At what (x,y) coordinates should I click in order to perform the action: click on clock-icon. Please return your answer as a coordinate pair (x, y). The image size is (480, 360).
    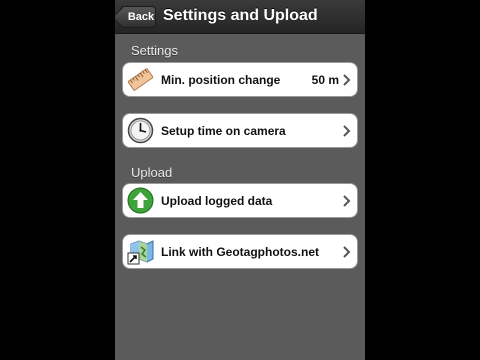
    Looking at the image, I should click on (140, 130).